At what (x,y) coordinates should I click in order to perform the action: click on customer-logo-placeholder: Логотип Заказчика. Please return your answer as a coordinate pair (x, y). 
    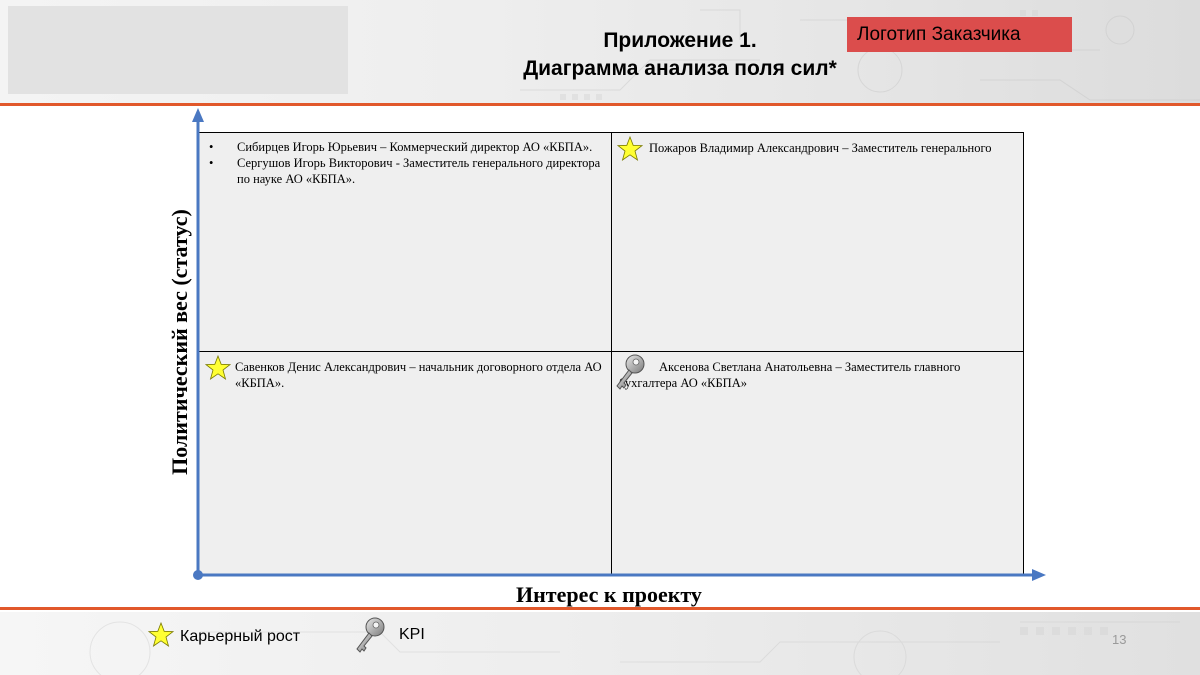
    Looking at the image, I should click on (959, 34).